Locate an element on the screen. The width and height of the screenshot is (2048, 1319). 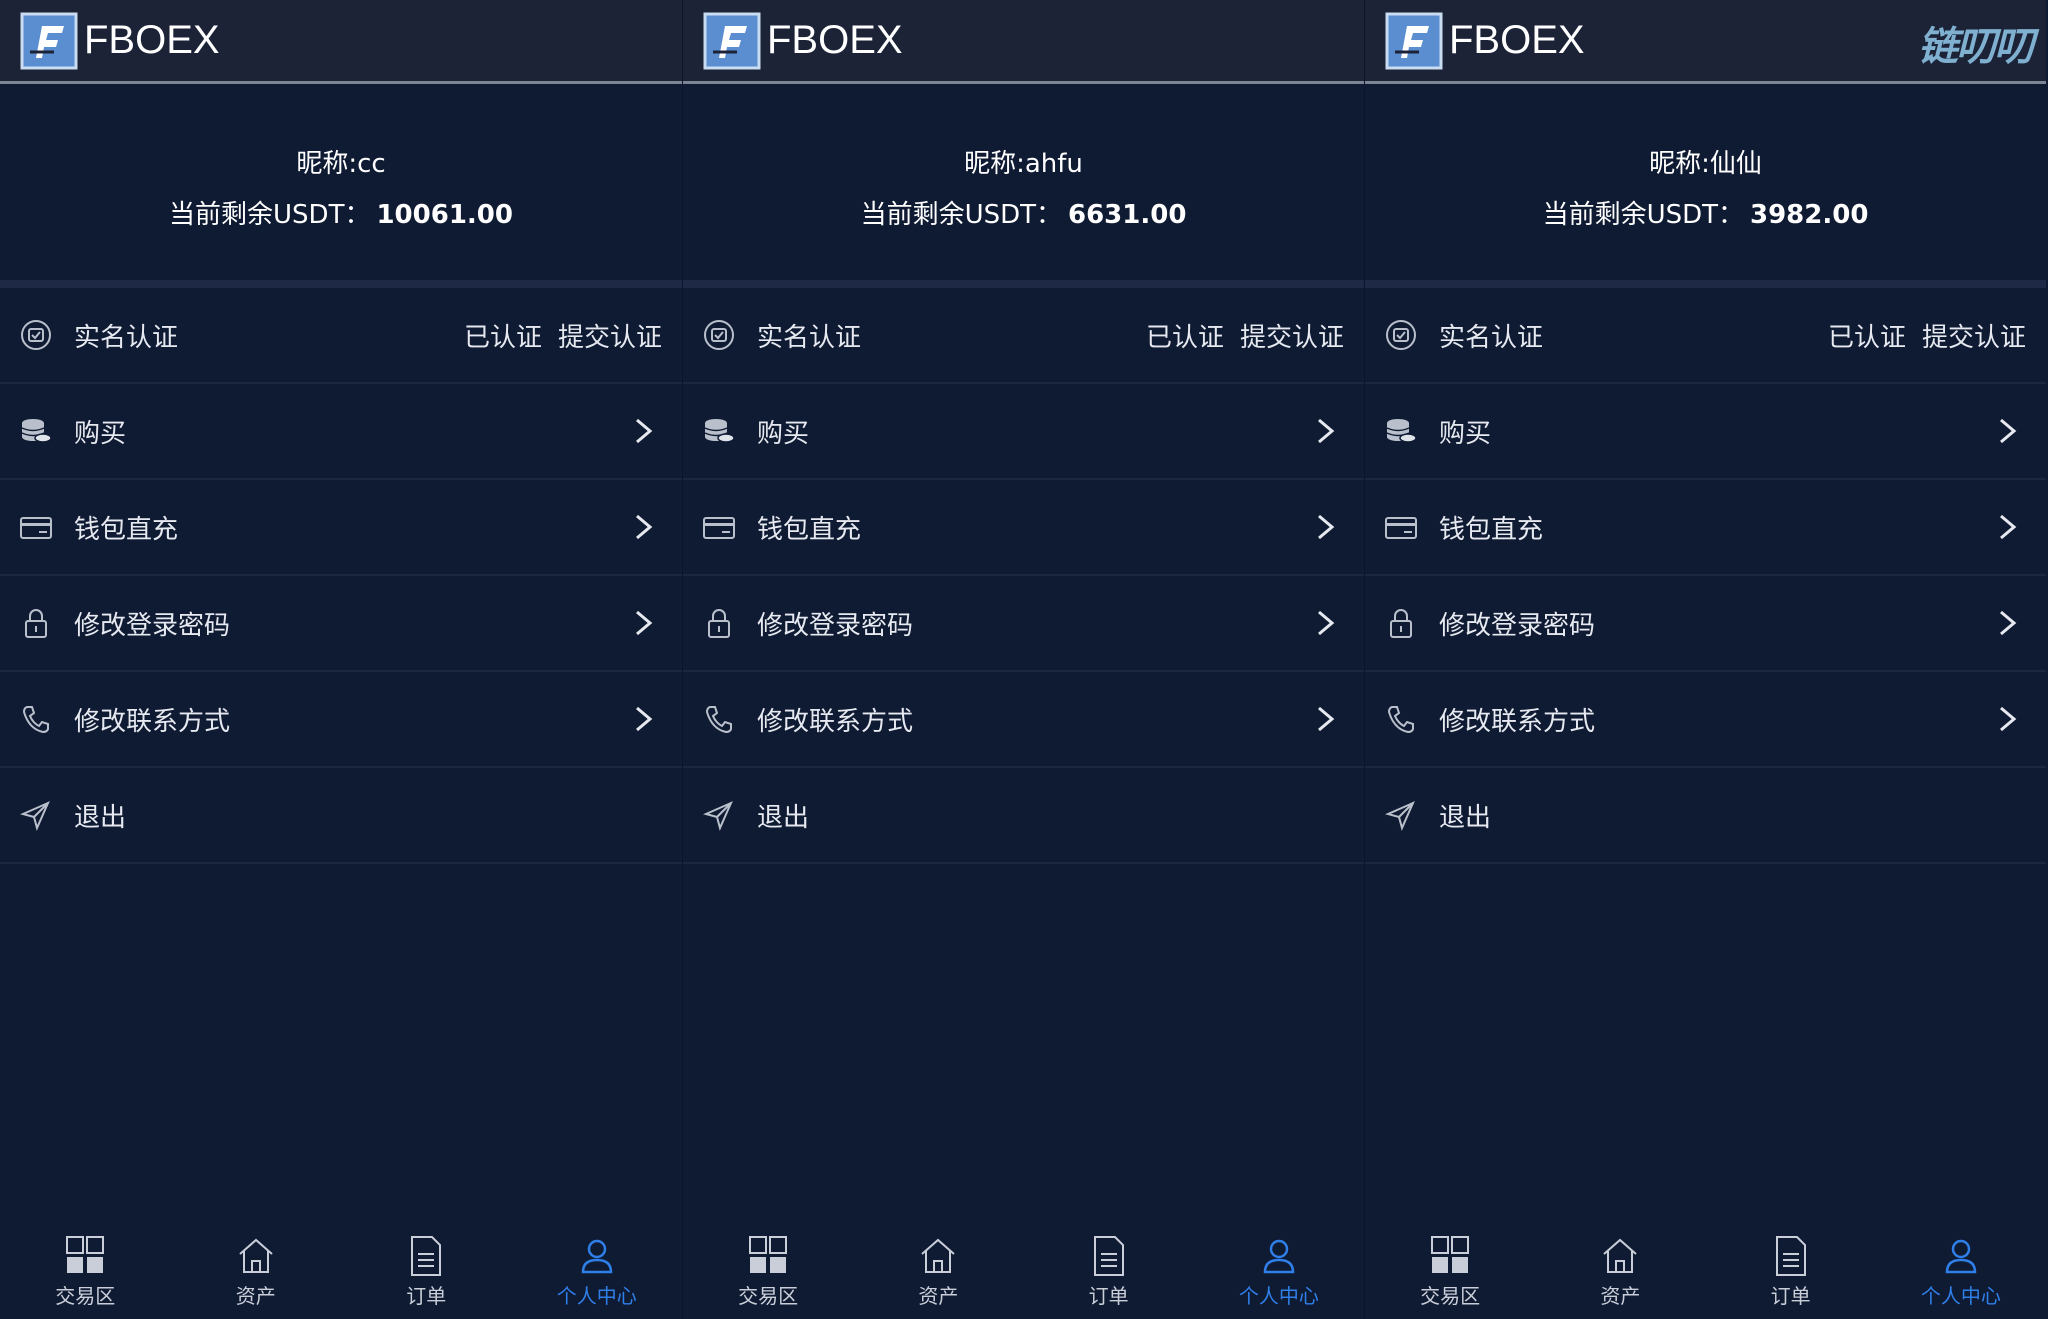
section-divider is located at coordinates (1705, 284).